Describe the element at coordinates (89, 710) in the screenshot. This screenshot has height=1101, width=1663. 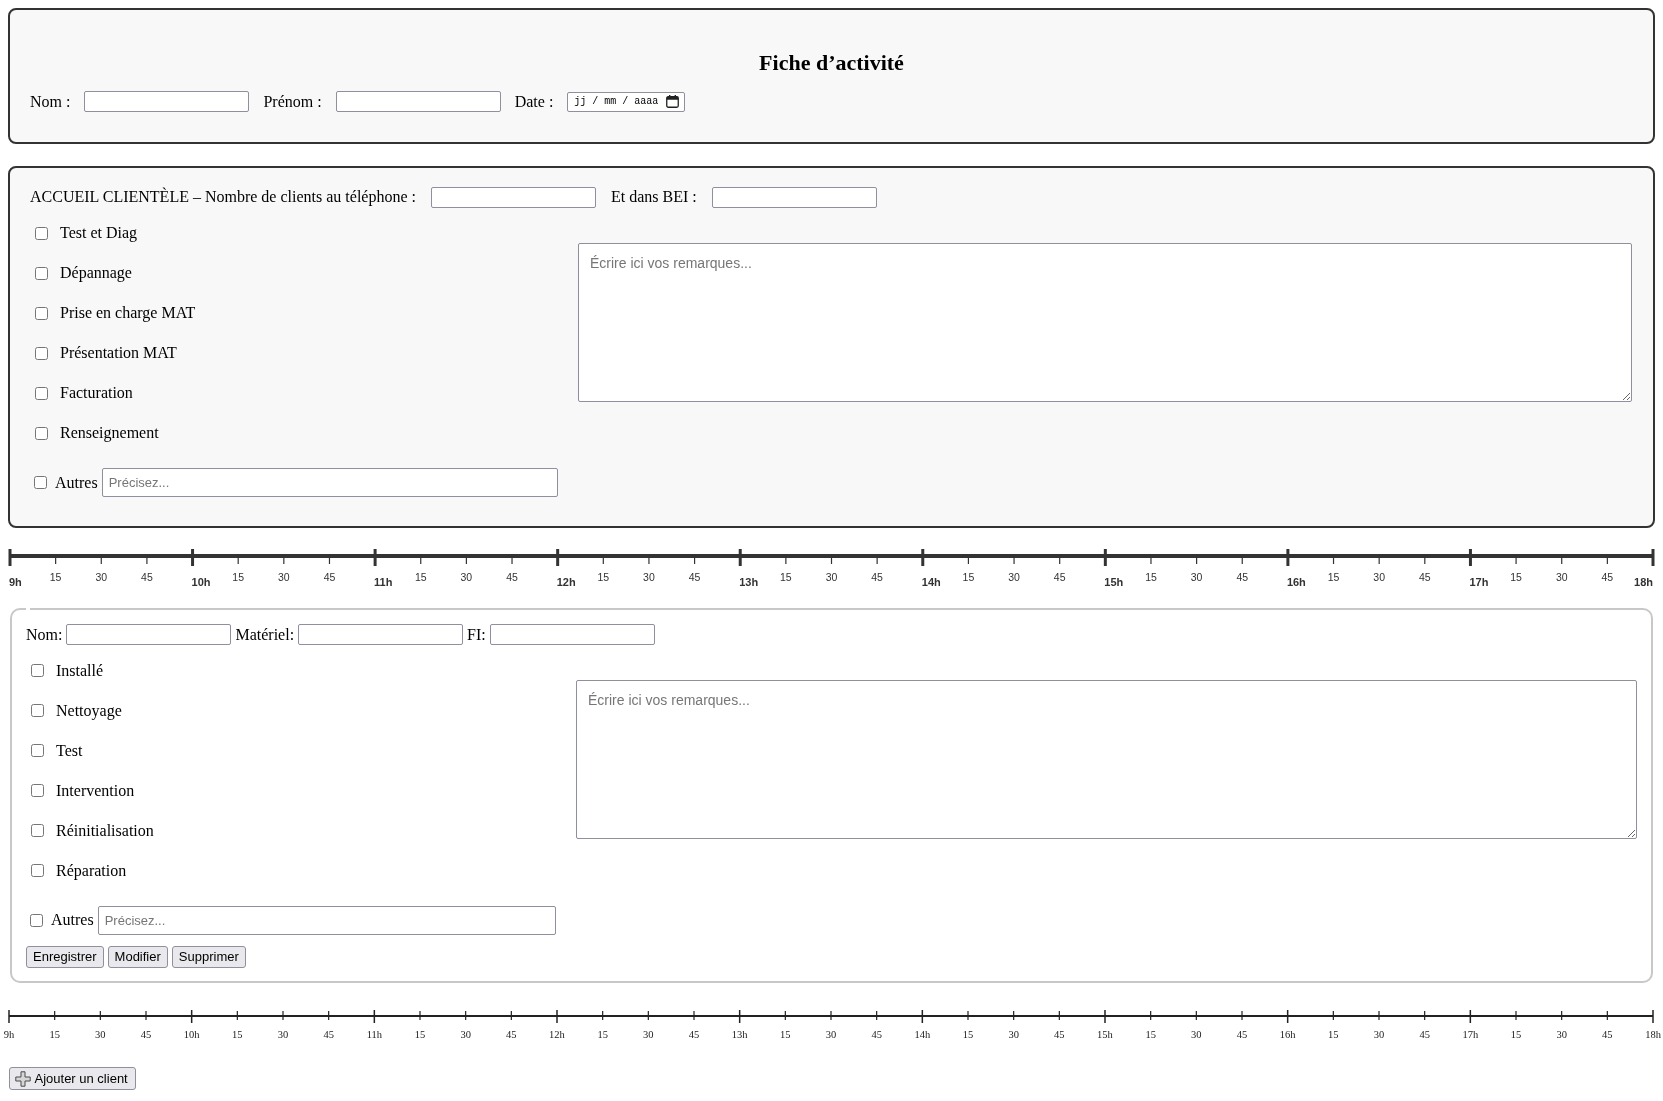
I see `checkbox-label: Nettoyage` at that location.